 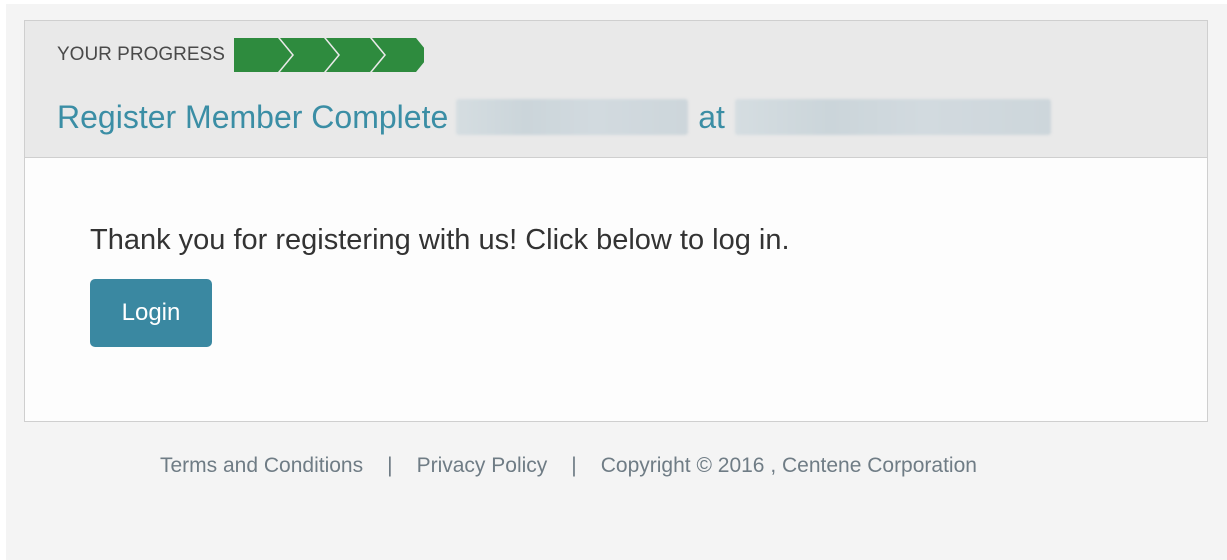 I want to click on title-at-label: at, so click(x=711, y=116).